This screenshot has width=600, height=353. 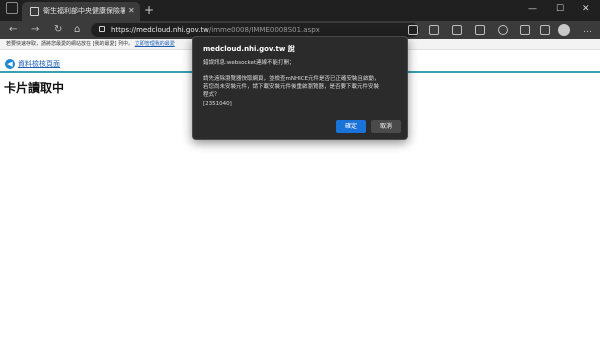 I want to click on history-icon, so click(x=503, y=30).